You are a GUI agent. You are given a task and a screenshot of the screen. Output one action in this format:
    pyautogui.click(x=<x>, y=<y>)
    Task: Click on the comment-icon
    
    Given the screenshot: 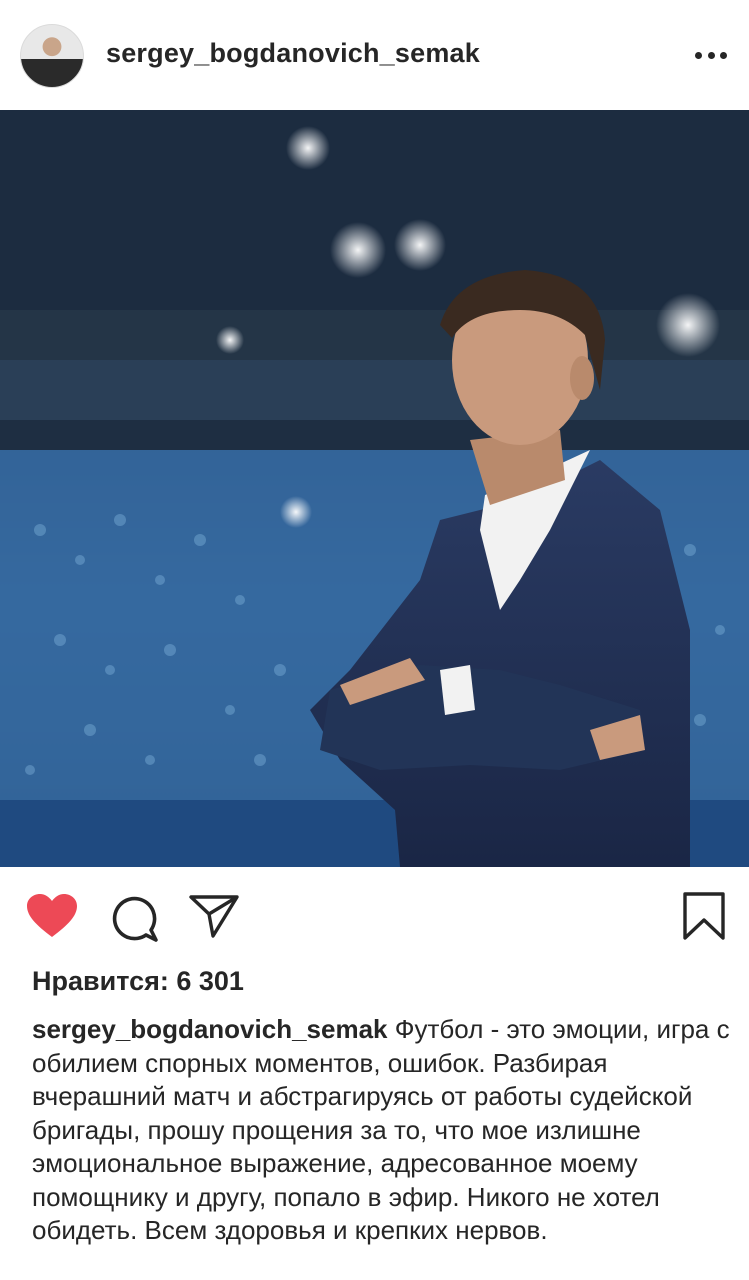 What is the action you would take?
    pyautogui.click(x=134, y=918)
    